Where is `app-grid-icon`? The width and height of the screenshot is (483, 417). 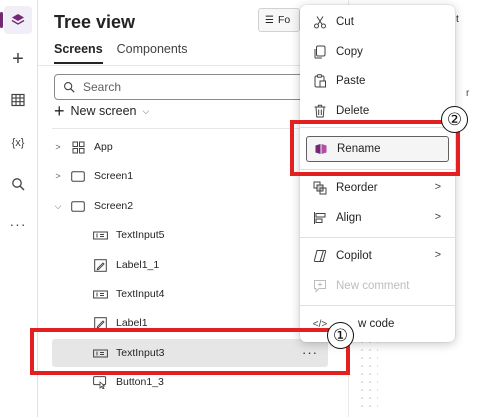 app-grid-icon is located at coordinates (78, 147).